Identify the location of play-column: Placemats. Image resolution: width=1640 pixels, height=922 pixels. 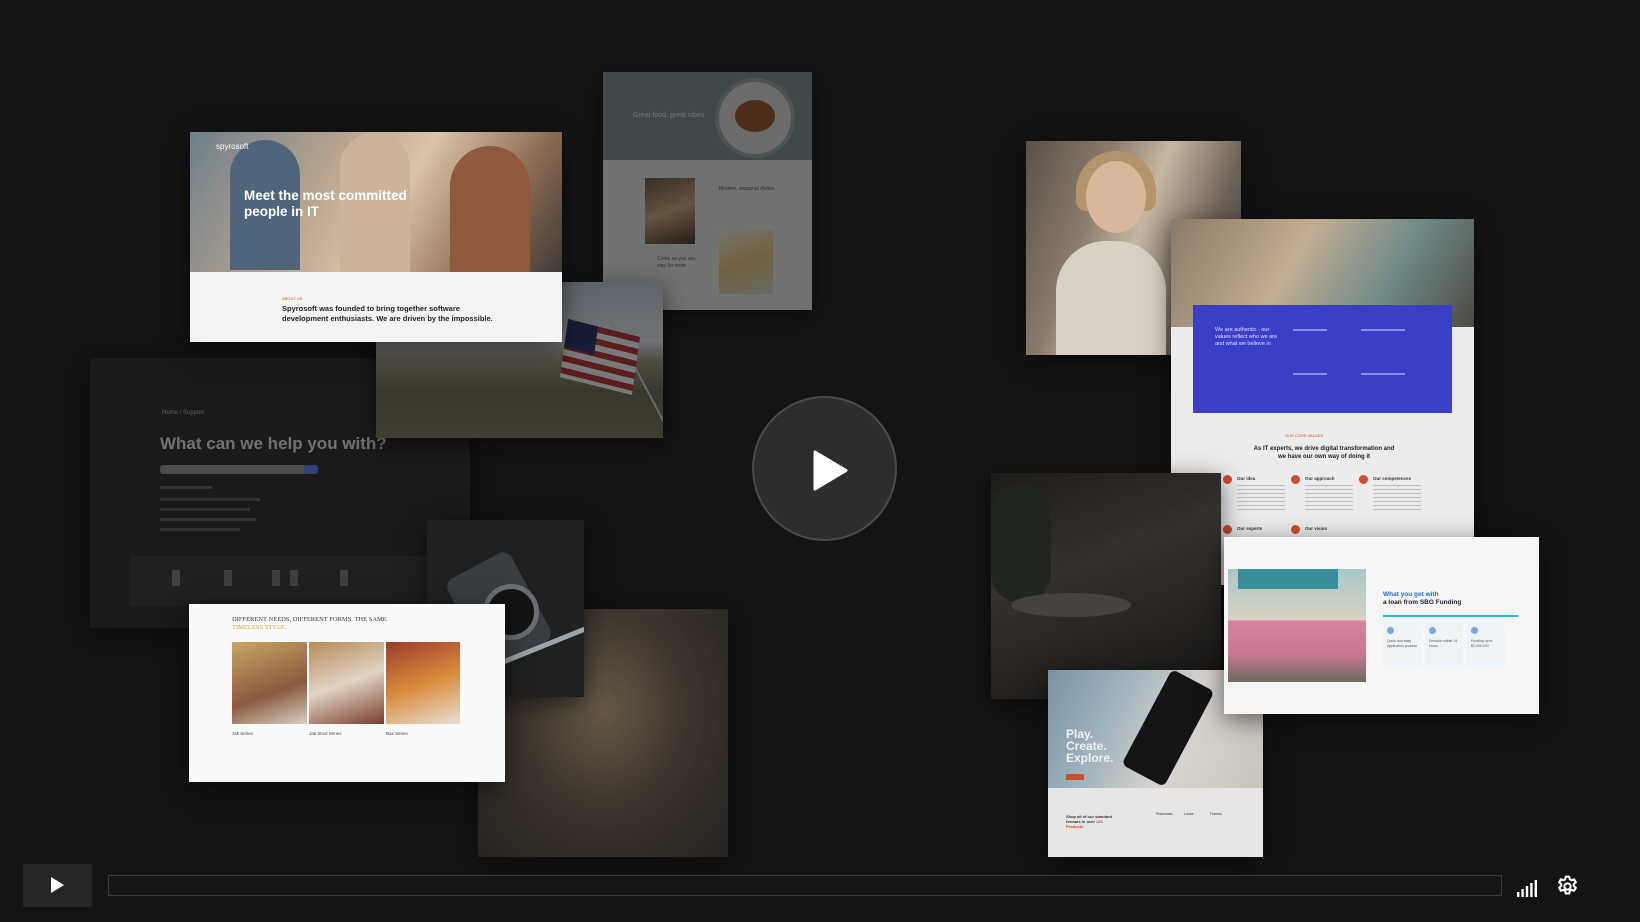
(1164, 814).